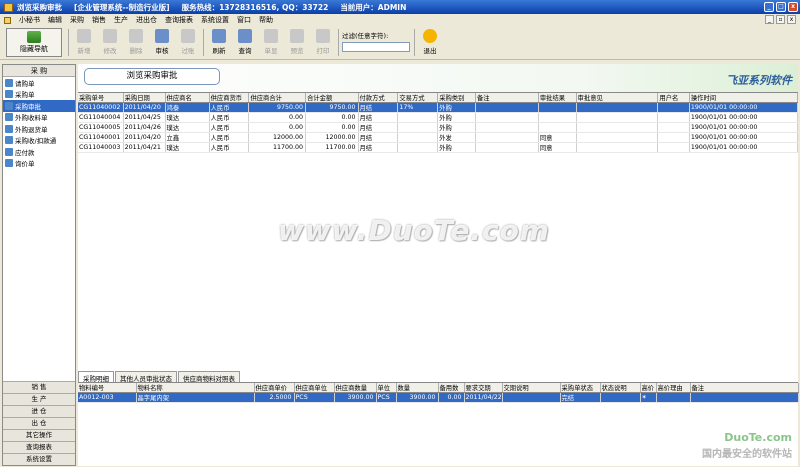  Describe the element at coordinates (187, 98) in the screenshot. I see `col-header: 供应商名` at that location.